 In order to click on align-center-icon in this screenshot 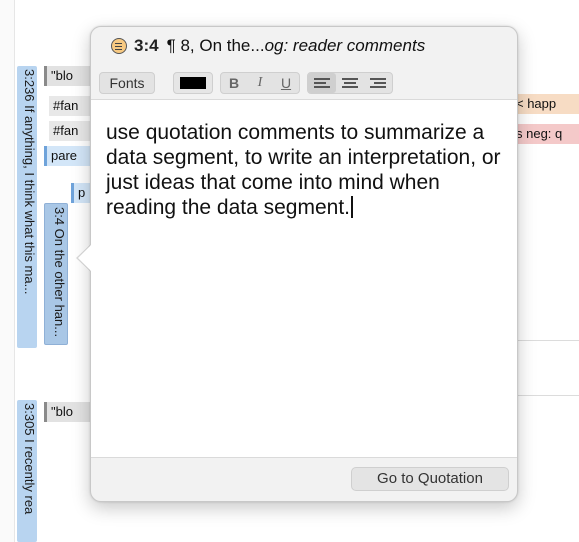, I will do `click(350, 83)`.